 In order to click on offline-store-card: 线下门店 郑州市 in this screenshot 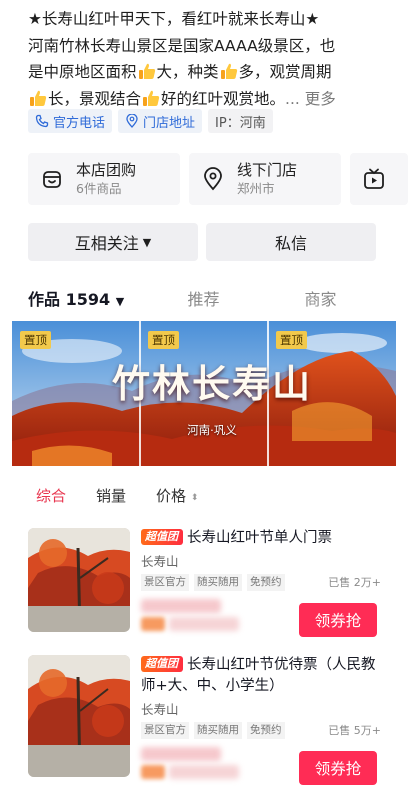, I will do `click(265, 179)`.